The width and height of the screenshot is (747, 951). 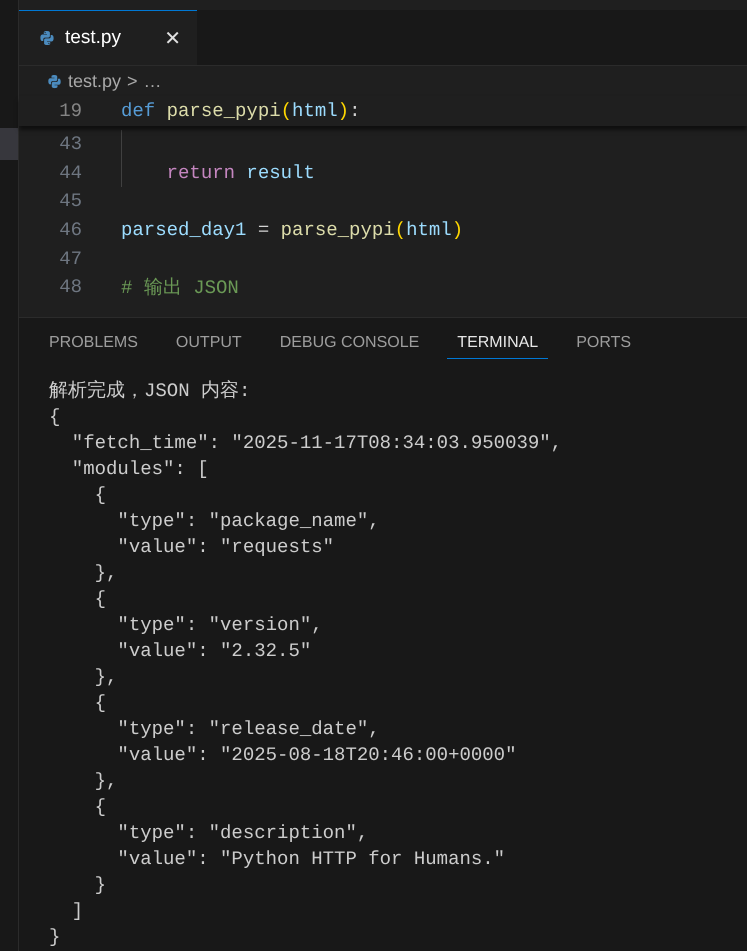 I want to click on editor-tab: test.py ✕, so click(x=108, y=37).